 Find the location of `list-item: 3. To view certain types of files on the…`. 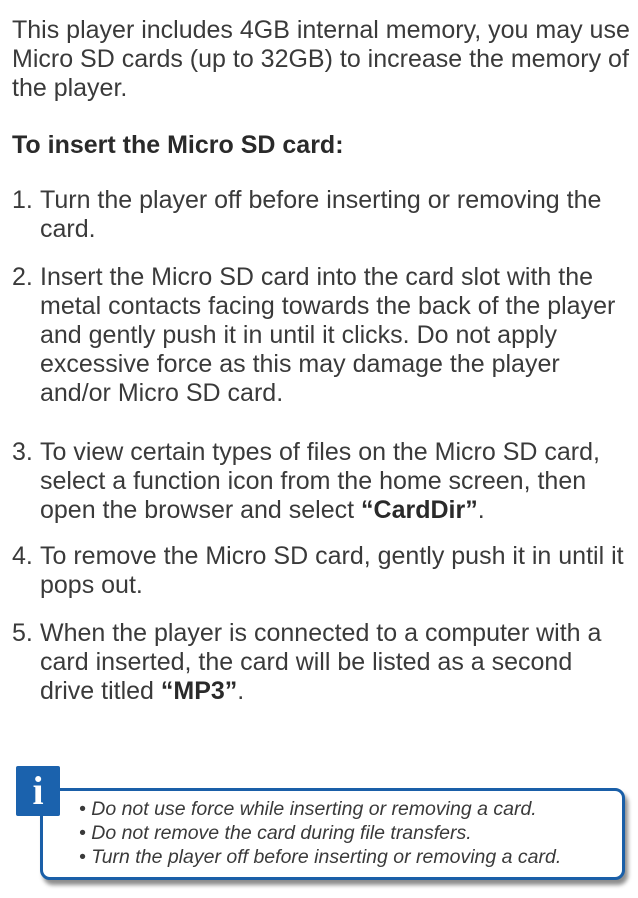

list-item: 3. To view certain types of files on the… is located at coordinates (322, 481).